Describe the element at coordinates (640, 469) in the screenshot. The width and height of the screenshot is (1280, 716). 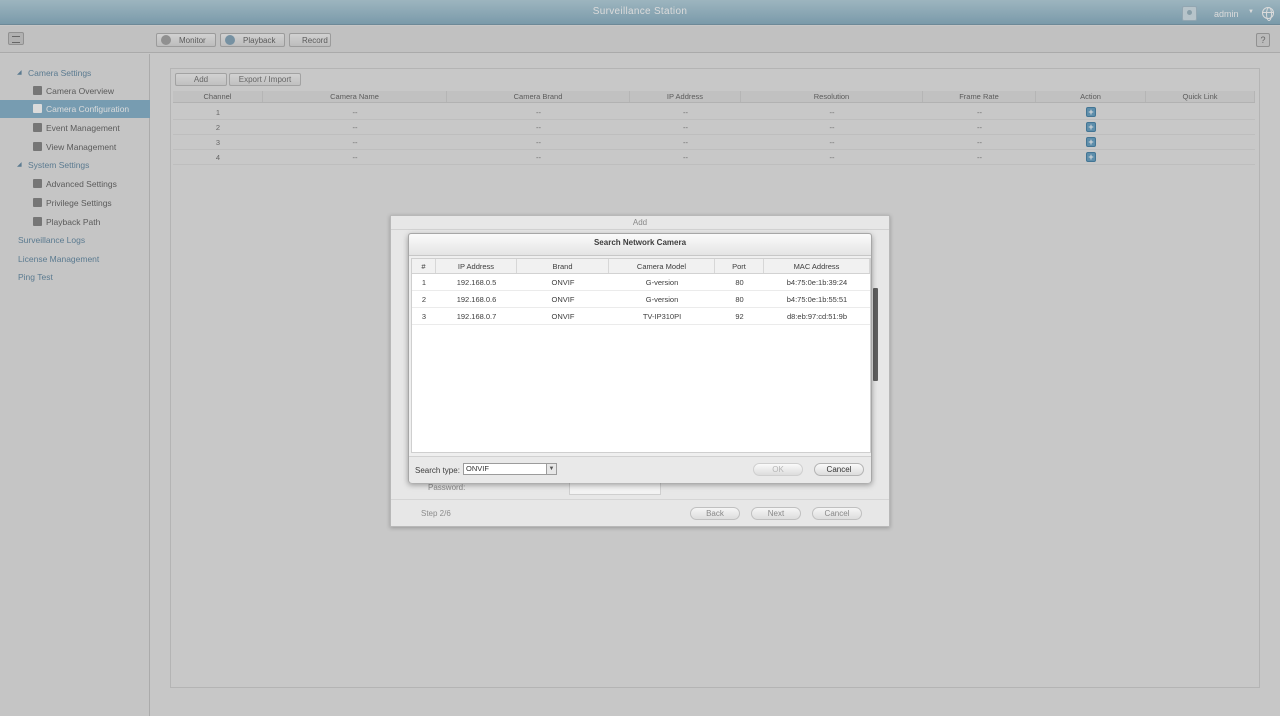
I see `search-dialog-footer: Search type: ONVIF ▼ OK Cancel` at that location.